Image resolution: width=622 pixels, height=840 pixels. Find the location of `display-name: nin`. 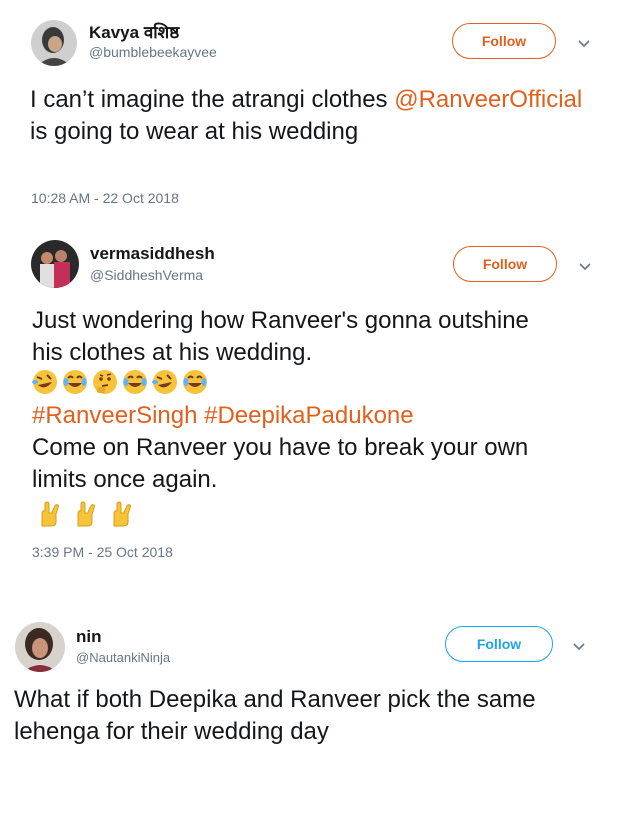

display-name: nin is located at coordinates (89, 637).